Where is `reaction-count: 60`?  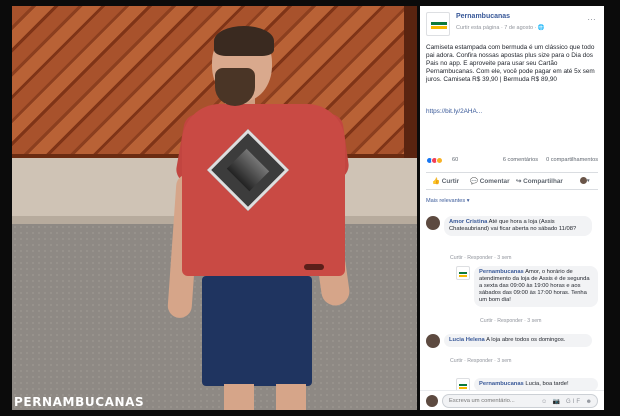
reaction-count: 60 is located at coordinates (455, 160).